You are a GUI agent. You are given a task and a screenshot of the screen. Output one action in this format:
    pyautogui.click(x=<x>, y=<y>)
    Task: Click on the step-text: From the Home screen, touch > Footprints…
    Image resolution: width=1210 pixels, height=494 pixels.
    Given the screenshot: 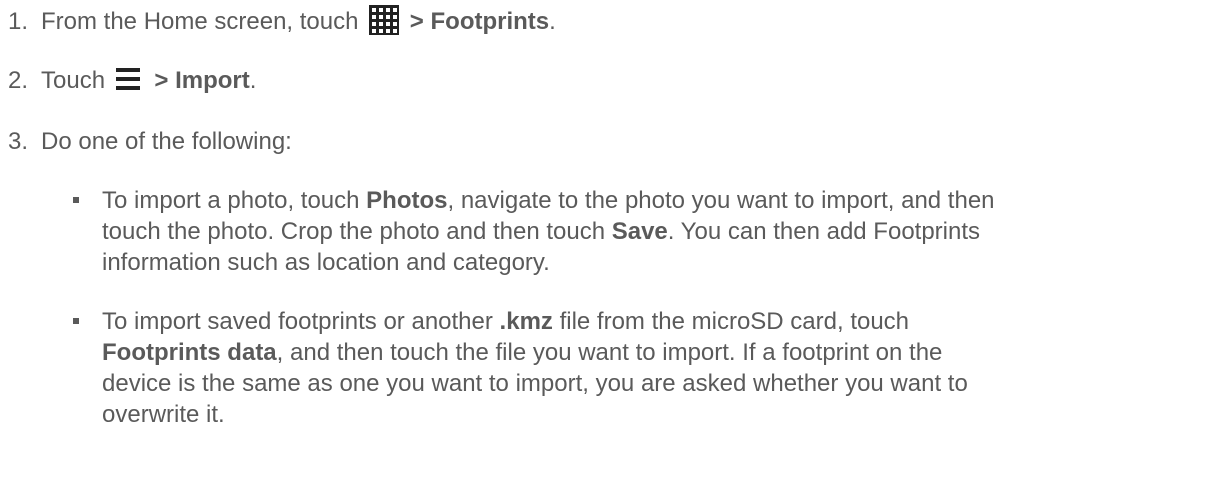 What is the action you would take?
    pyautogui.click(x=298, y=21)
    